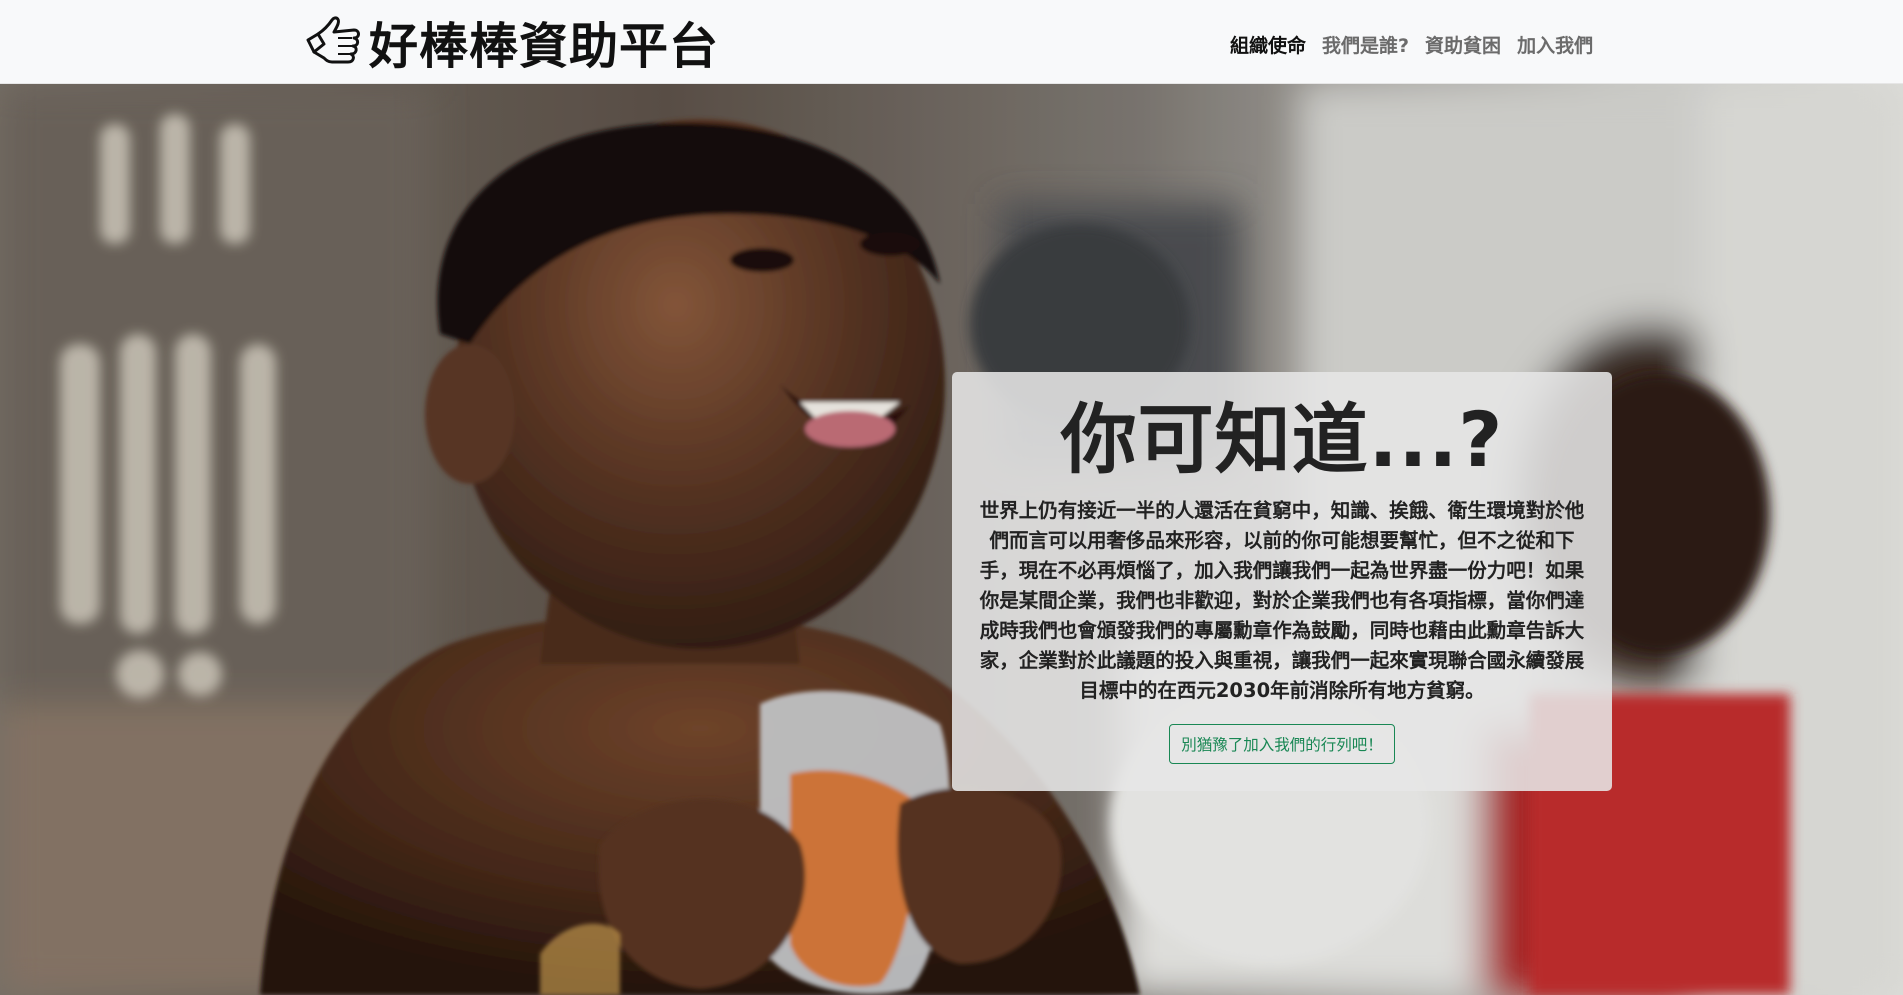 The width and height of the screenshot is (1903, 995). What do you see at coordinates (1463, 44) in the screenshot?
I see `nav-link-donate: 資助貧困` at bounding box center [1463, 44].